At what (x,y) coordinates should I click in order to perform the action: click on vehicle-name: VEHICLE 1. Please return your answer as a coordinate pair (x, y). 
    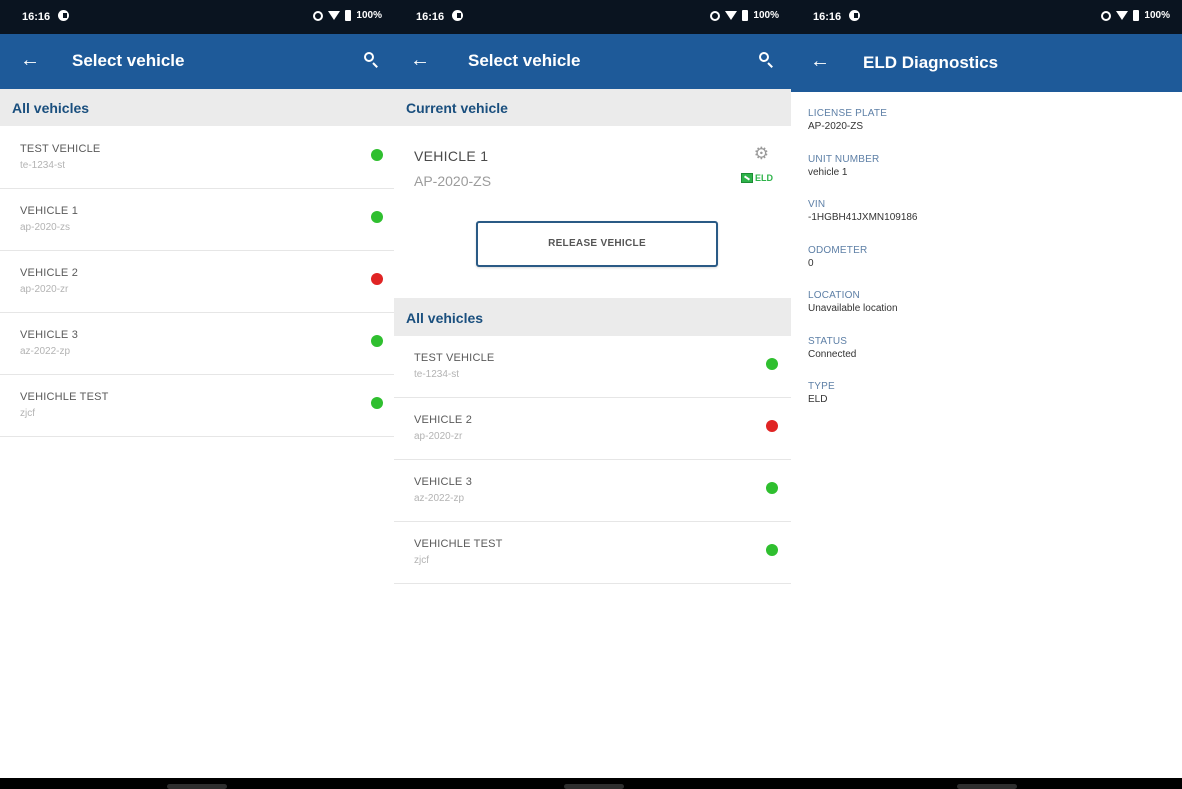
    Looking at the image, I should click on (49, 211).